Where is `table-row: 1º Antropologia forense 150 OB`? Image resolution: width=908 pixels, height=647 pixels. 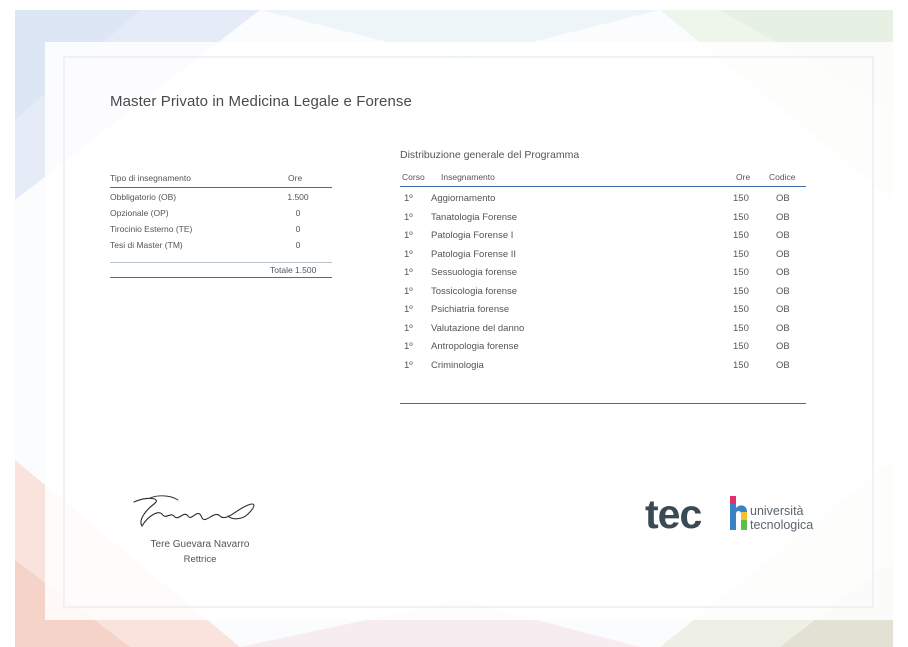
table-row: 1º Antropologia forense 150 OB is located at coordinates (603, 350).